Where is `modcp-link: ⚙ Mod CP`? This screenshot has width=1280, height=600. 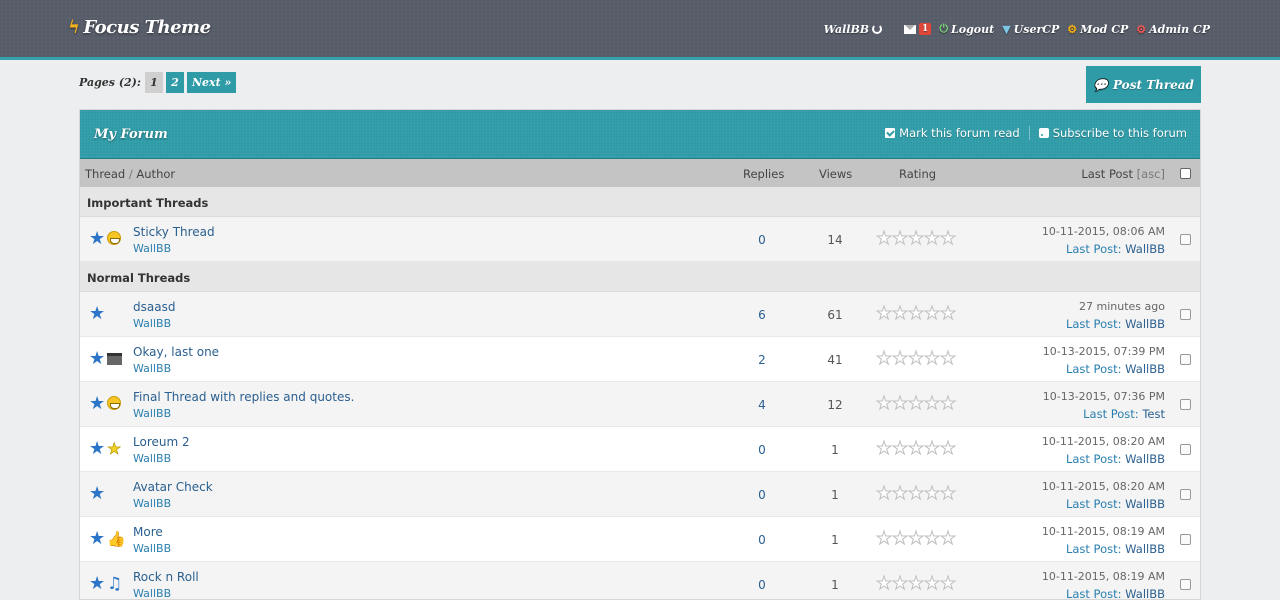 modcp-link: ⚙ Mod CP is located at coordinates (1097, 29).